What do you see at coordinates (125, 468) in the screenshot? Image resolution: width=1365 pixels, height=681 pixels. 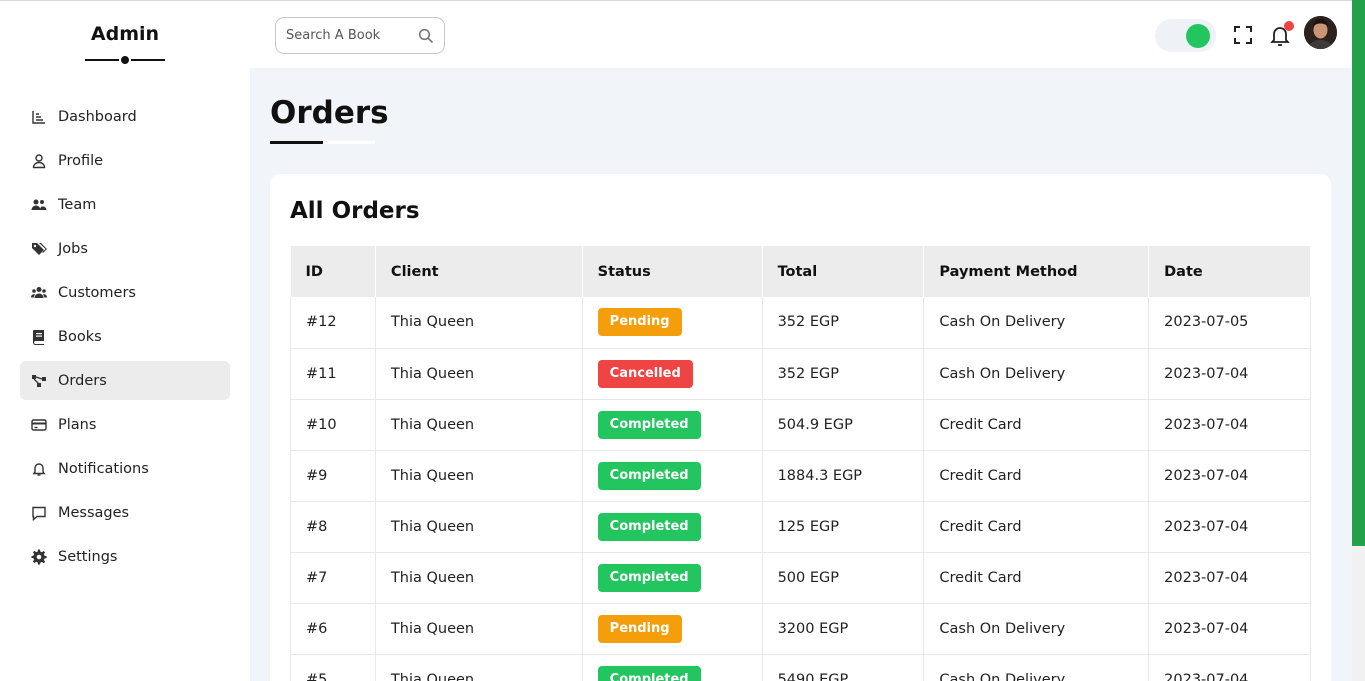 I see `sidebar-item-notifications: Notifications` at bounding box center [125, 468].